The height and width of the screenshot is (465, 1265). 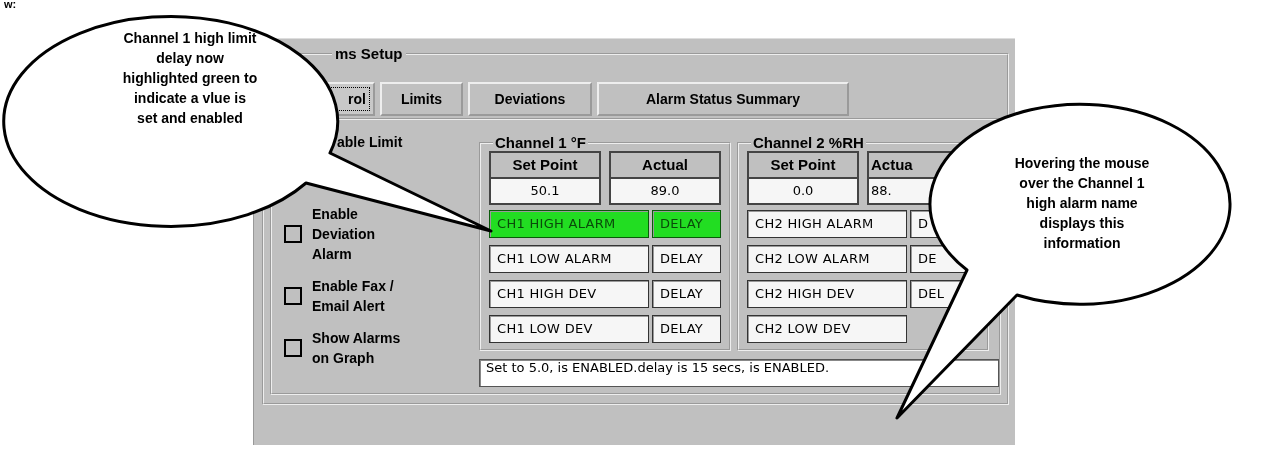 I want to click on tab: Limits, so click(x=421, y=99).